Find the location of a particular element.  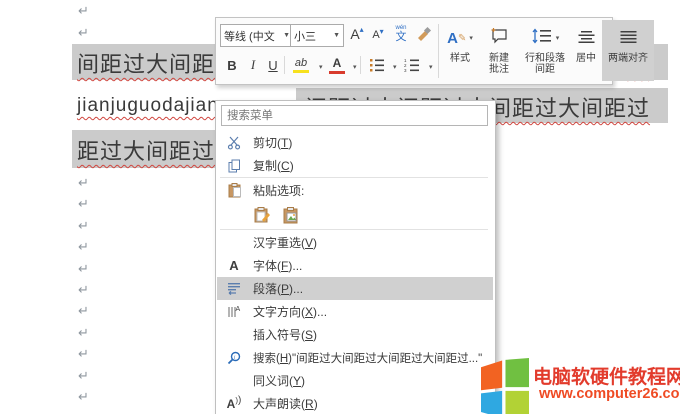

styles-label: 样式 is located at coordinates (460, 58).